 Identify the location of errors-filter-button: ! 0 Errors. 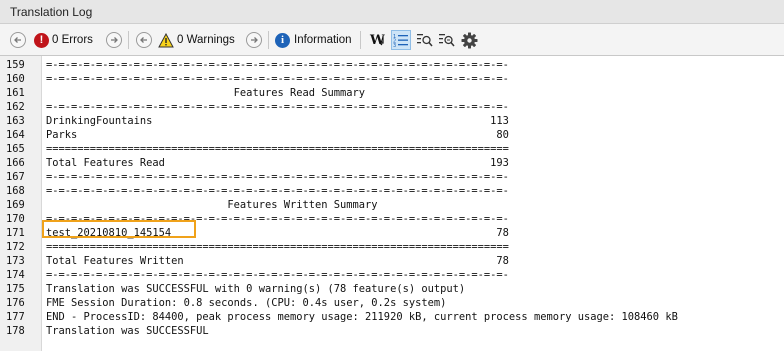
(63, 40).